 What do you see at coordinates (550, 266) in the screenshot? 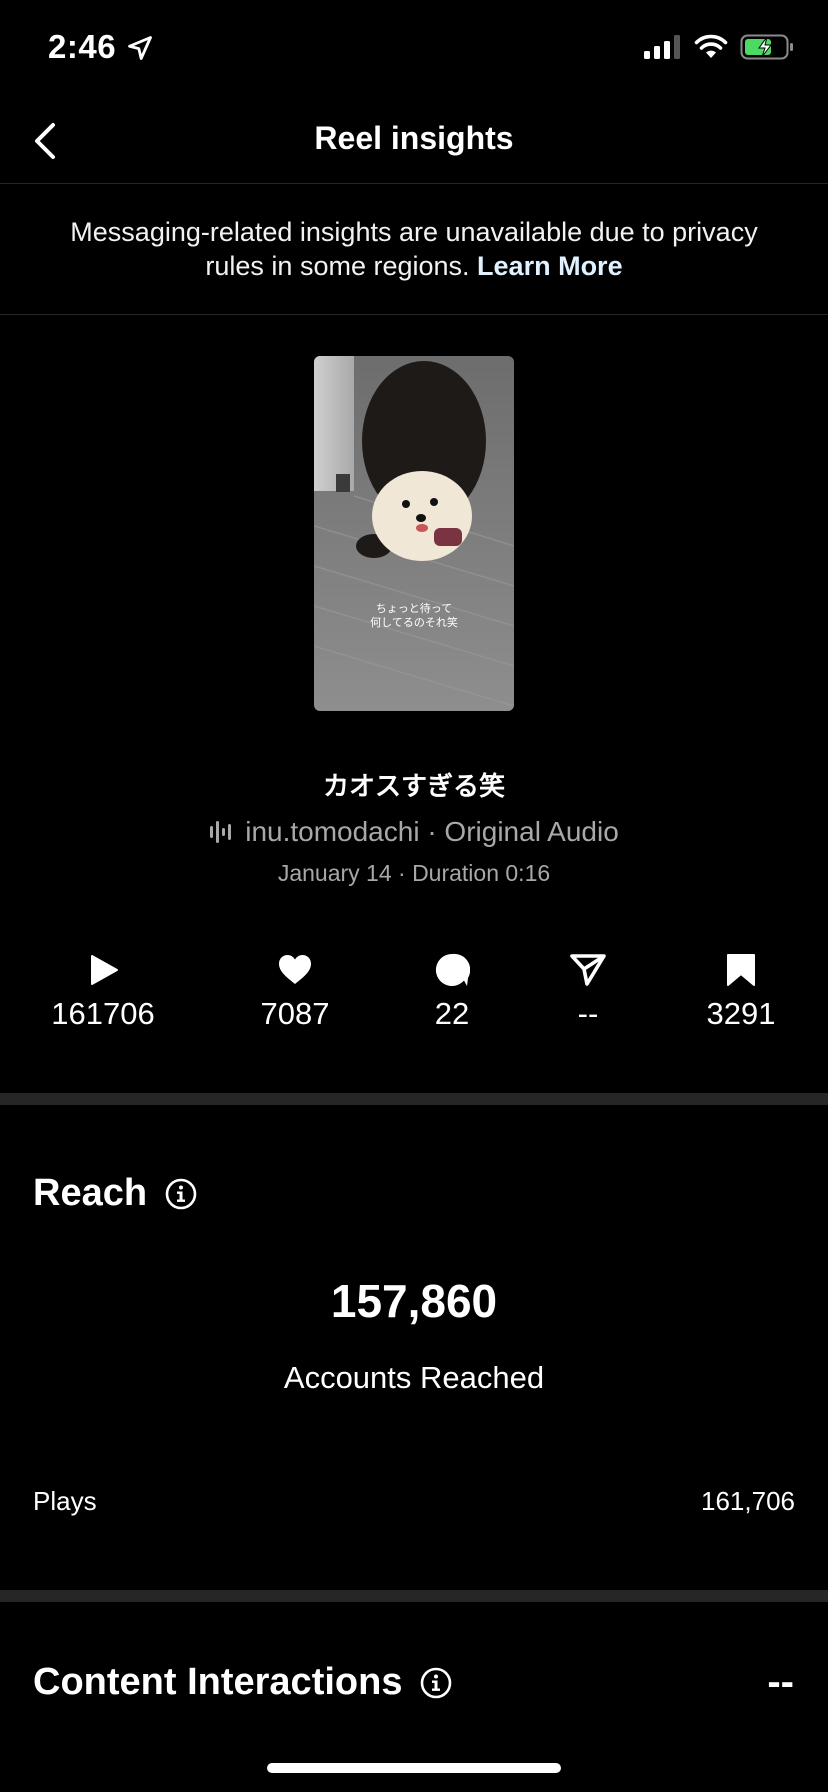
I see `learn-more-link: Learn More` at bounding box center [550, 266].